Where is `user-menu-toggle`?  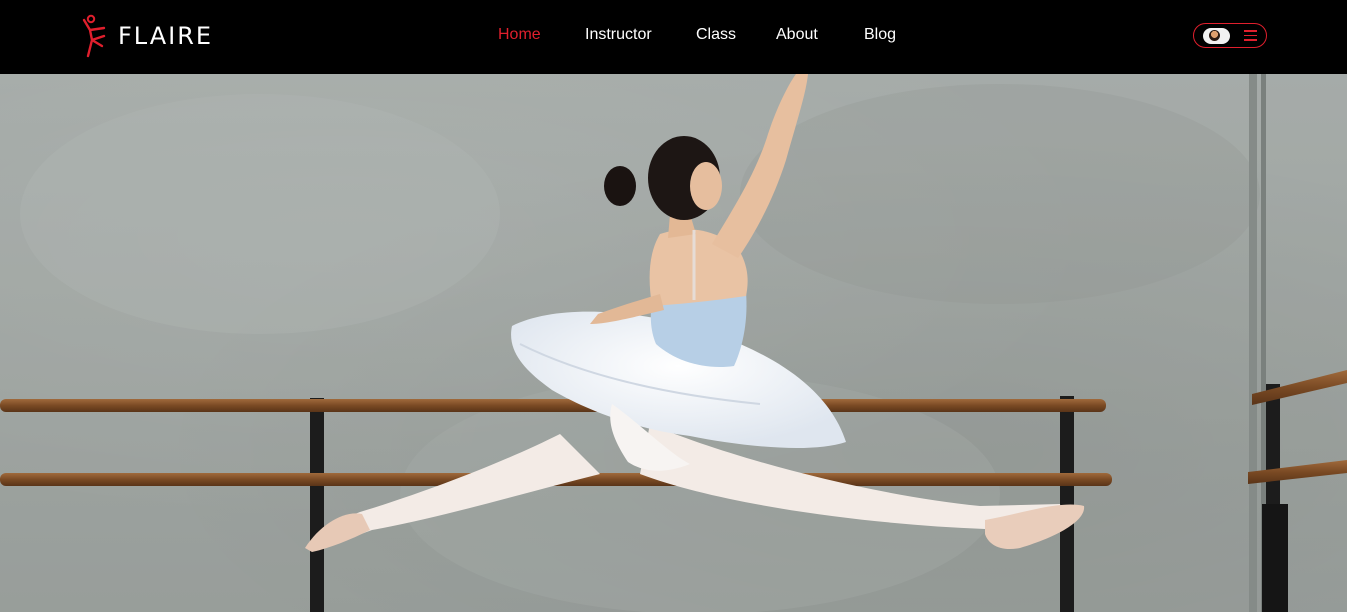 user-menu-toggle is located at coordinates (1230, 35).